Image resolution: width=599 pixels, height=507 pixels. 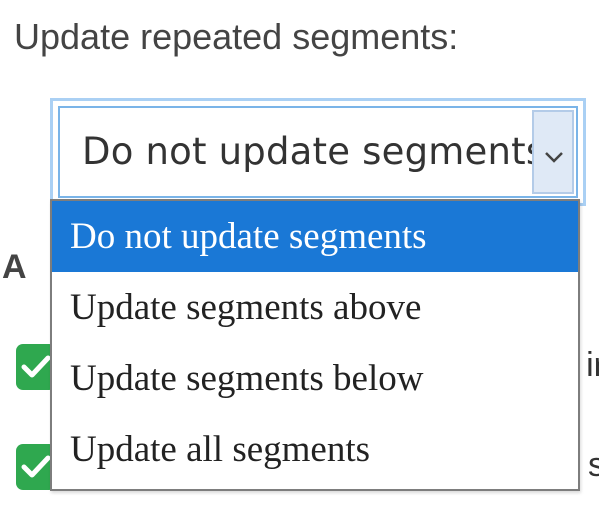 What do you see at coordinates (315, 307) in the screenshot?
I see `option-update-above: Update segments above` at bounding box center [315, 307].